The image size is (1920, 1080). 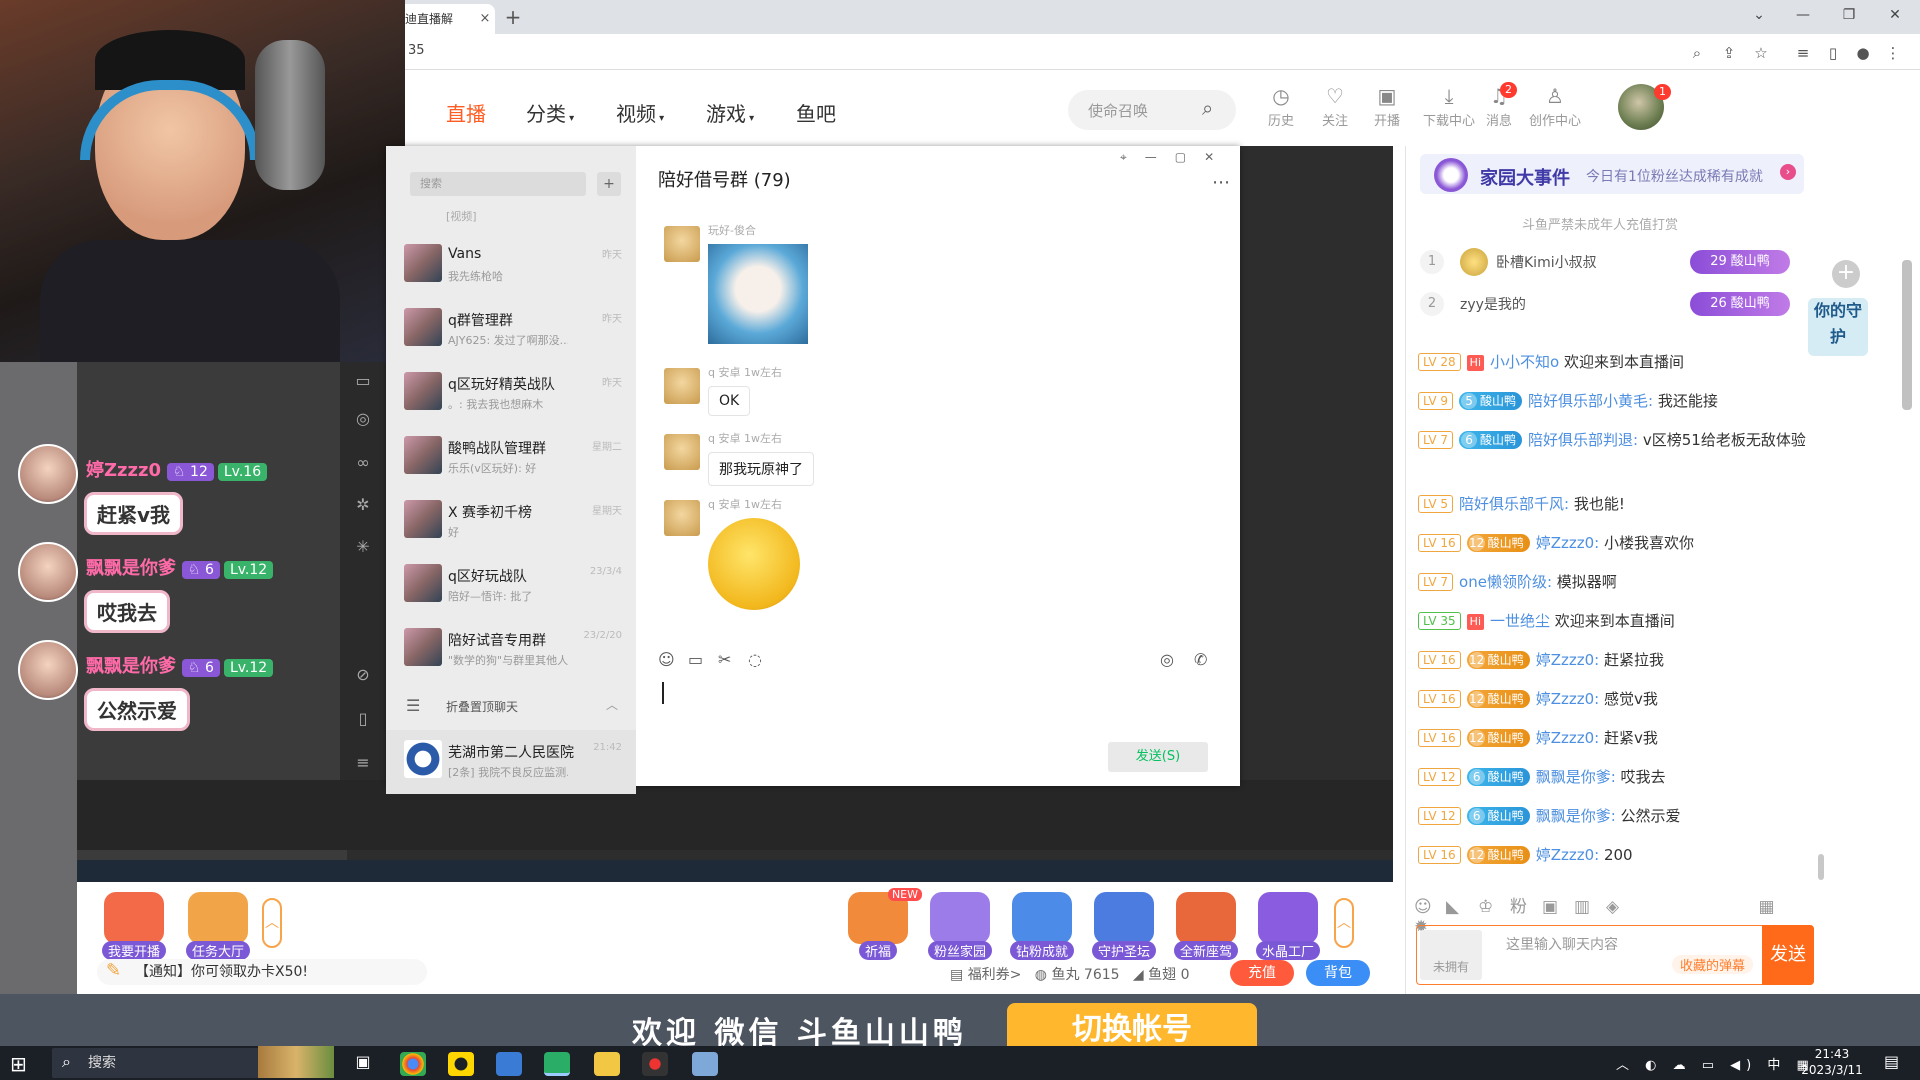 What do you see at coordinates (511, 650) in the screenshot?
I see `wechat-list-item: 陪好试音专用群 "数学的狗"与群里其他人... 23/2/20` at bounding box center [511, 650].